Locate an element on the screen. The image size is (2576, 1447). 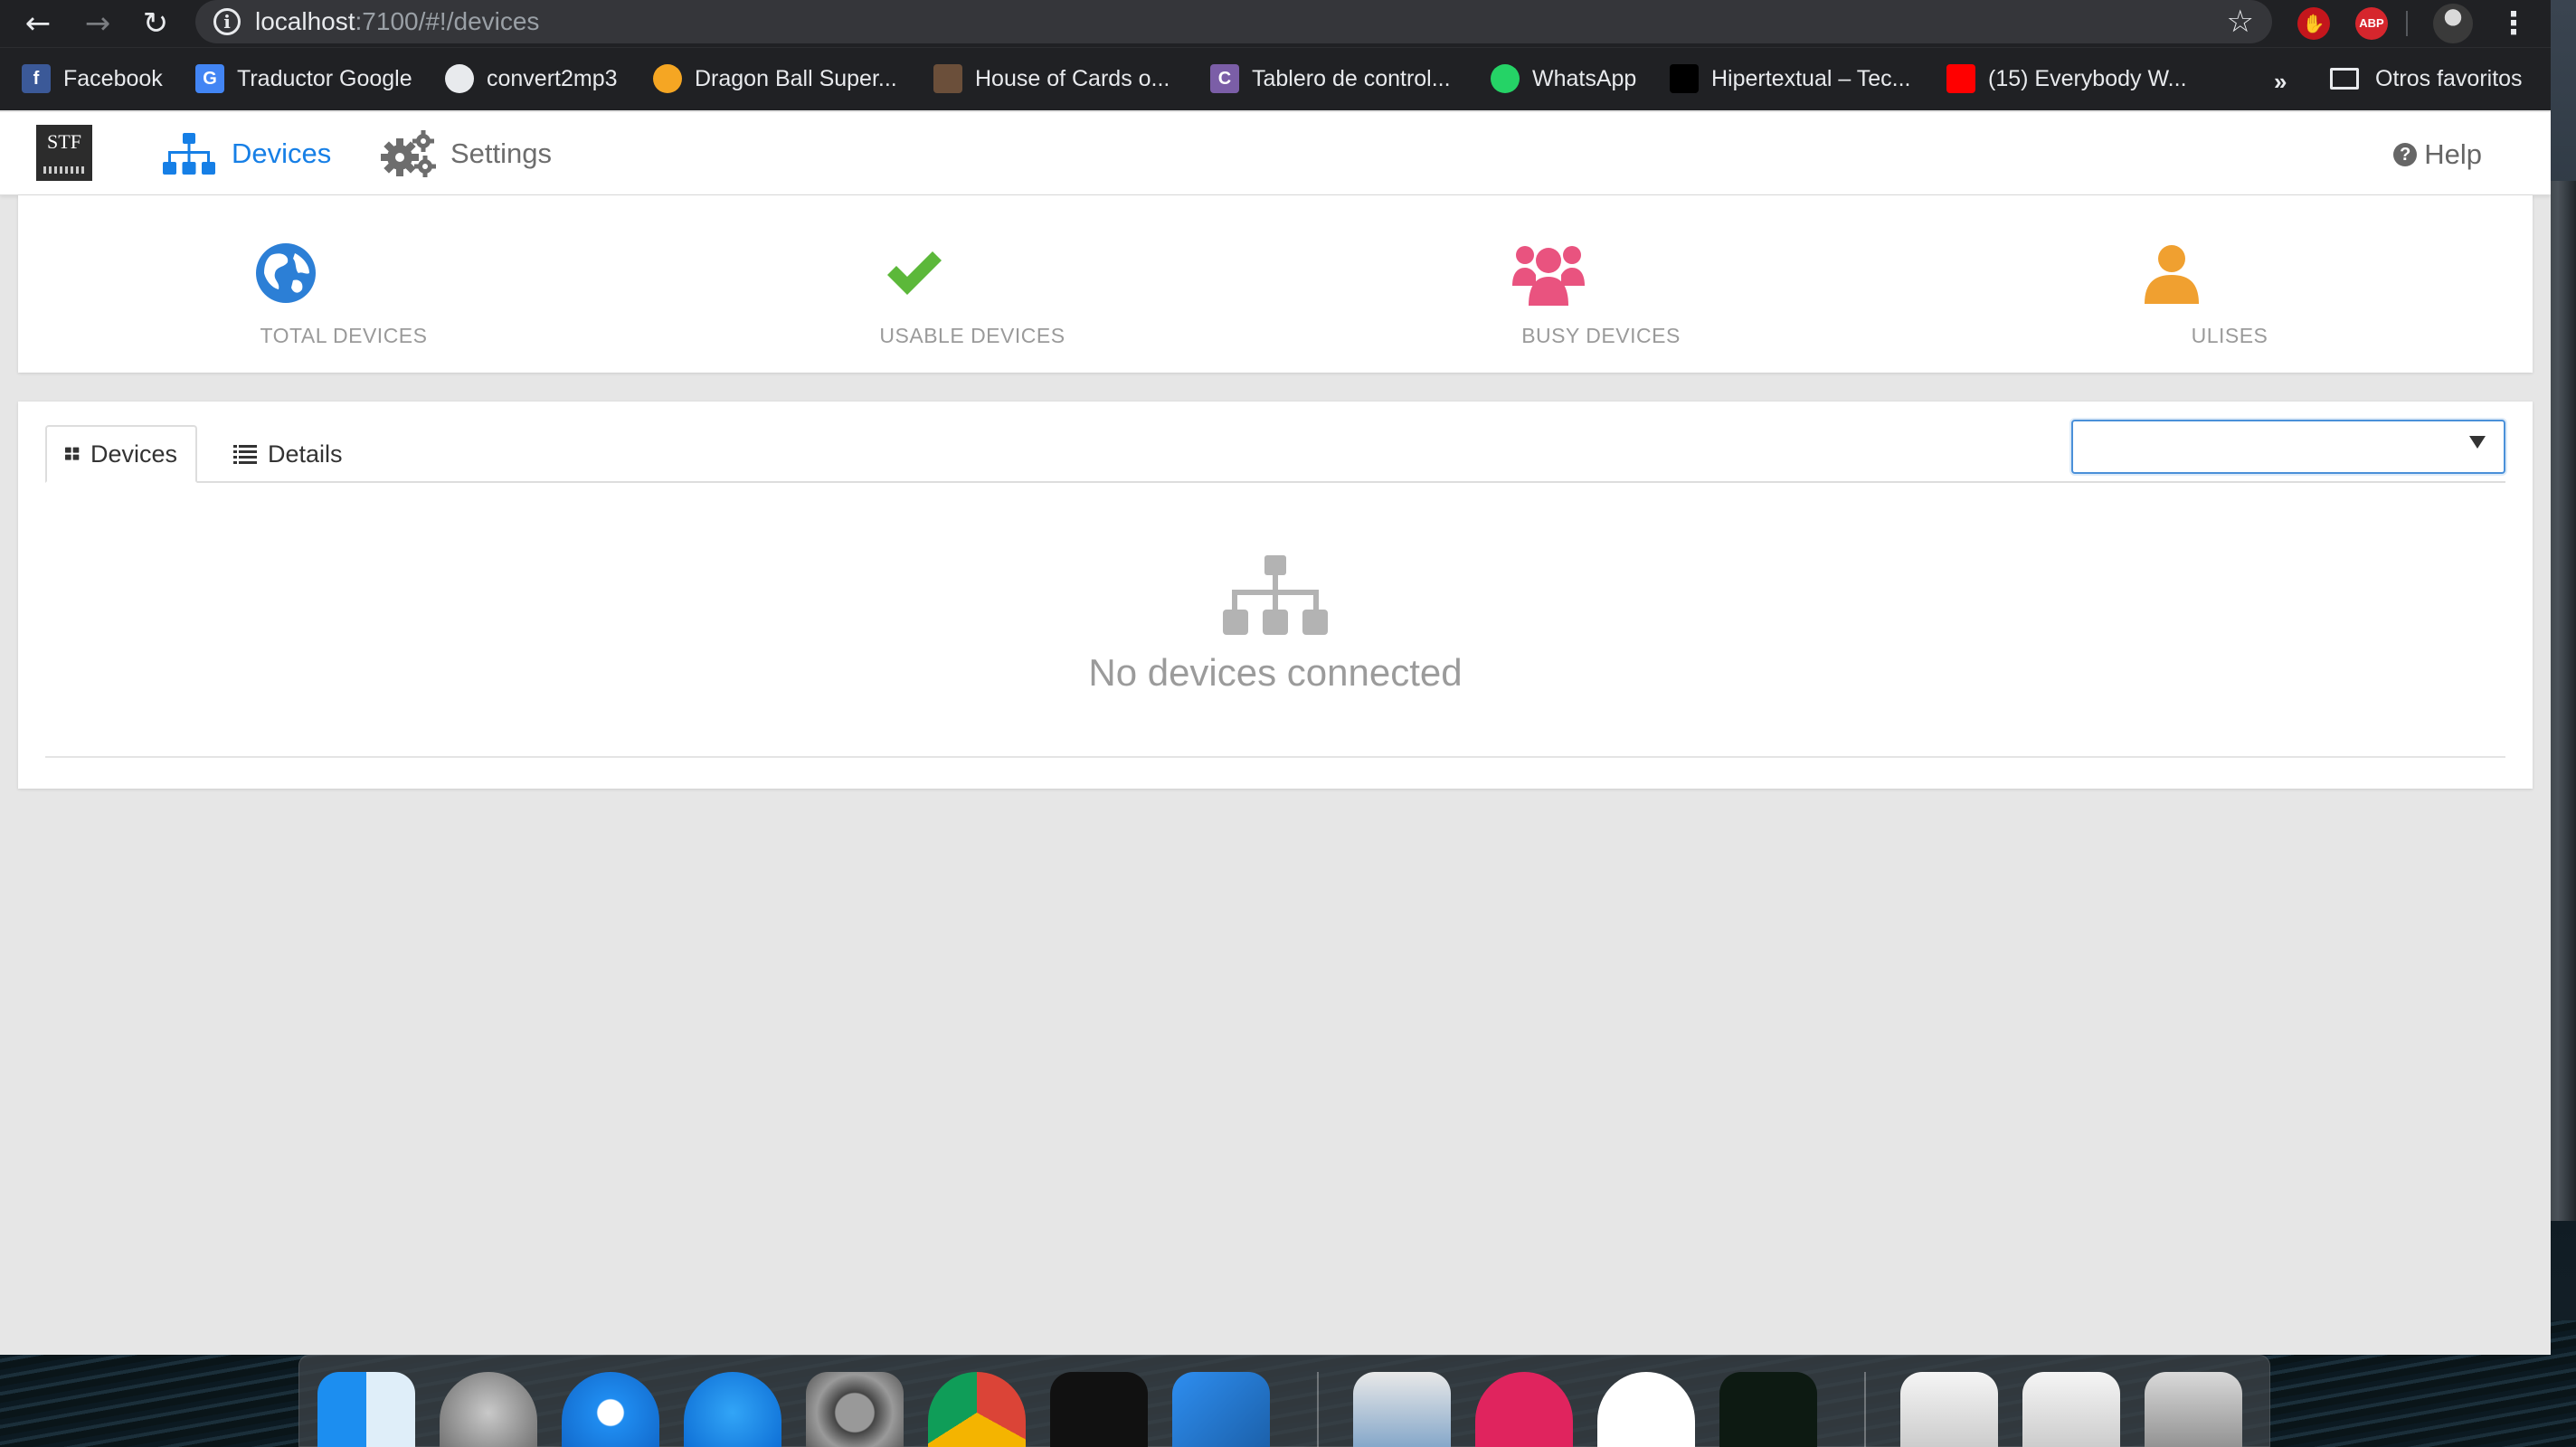
adblock-plus-extension-icon: ABP is located at coordinates (2372, 23).